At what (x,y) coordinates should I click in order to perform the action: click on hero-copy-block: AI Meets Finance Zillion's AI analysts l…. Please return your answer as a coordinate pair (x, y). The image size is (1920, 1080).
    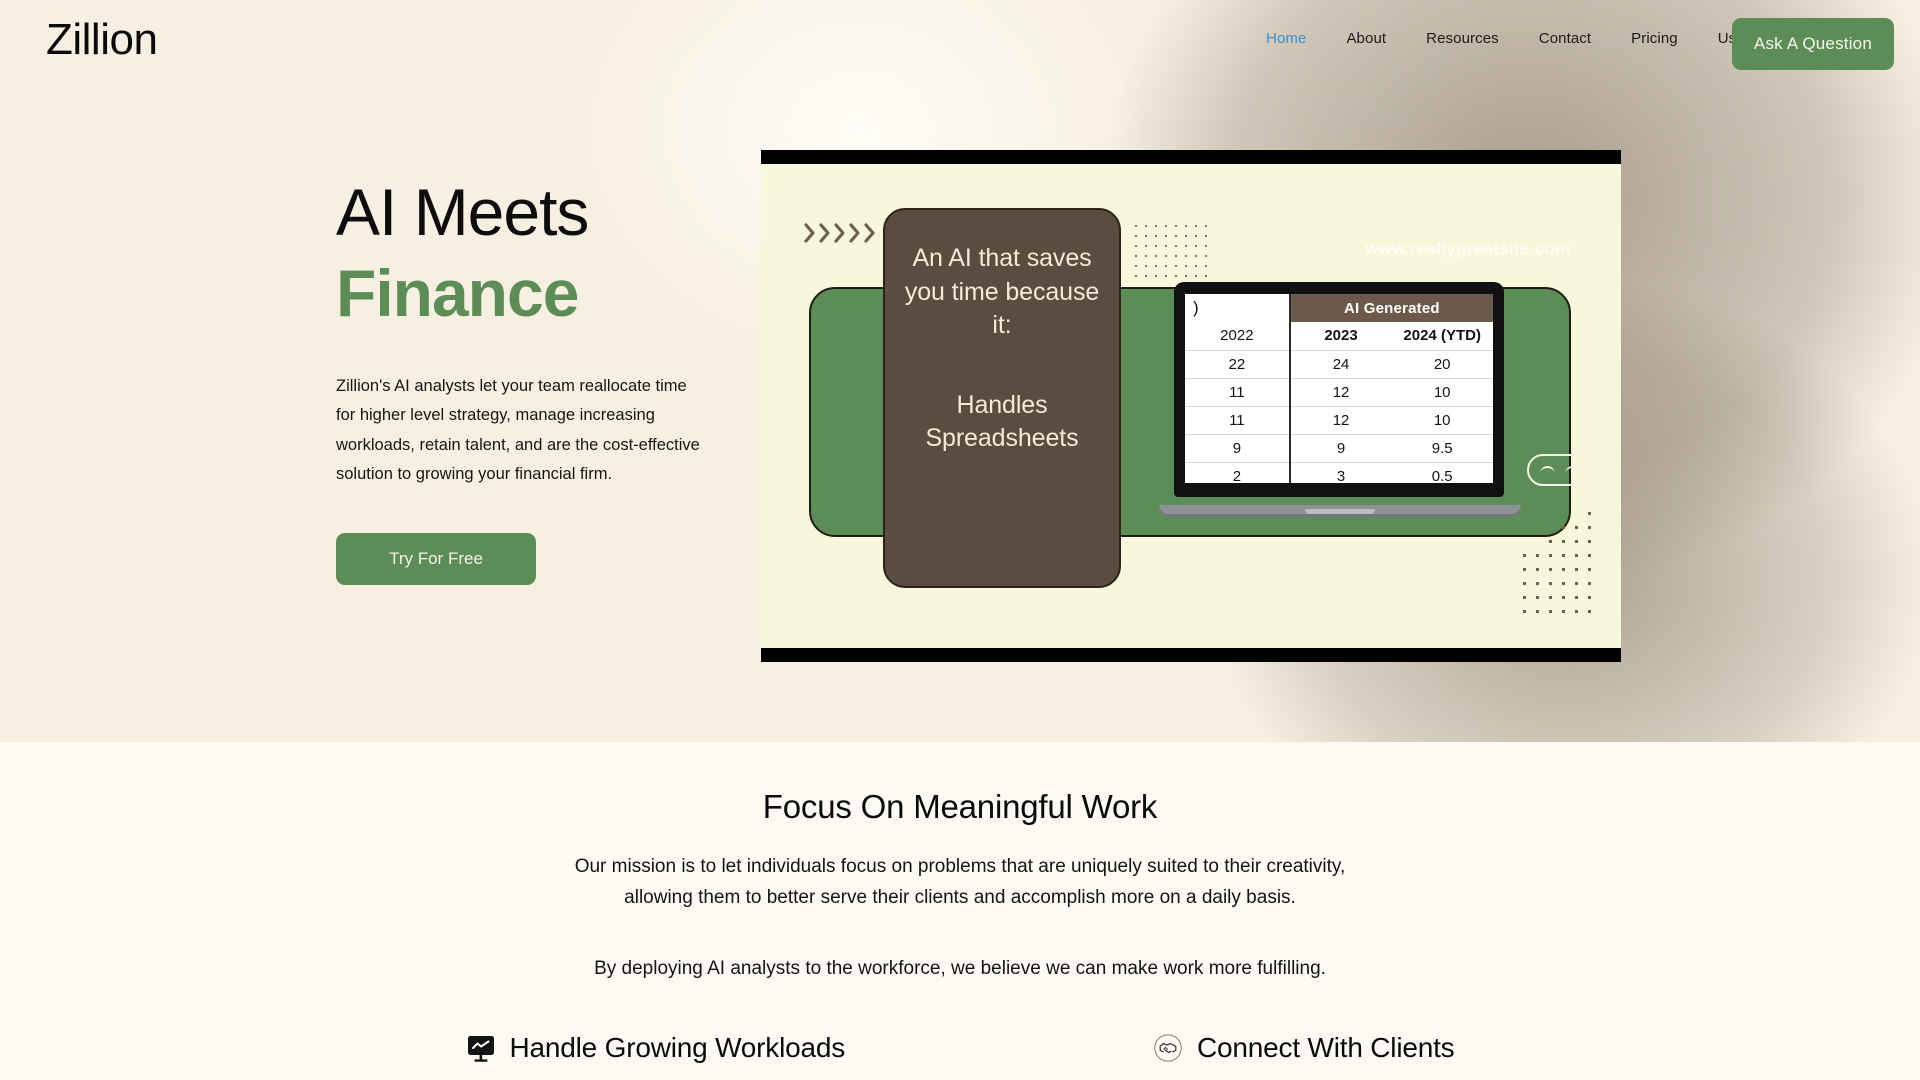
    Looking at the image, I should click on (551, 380).